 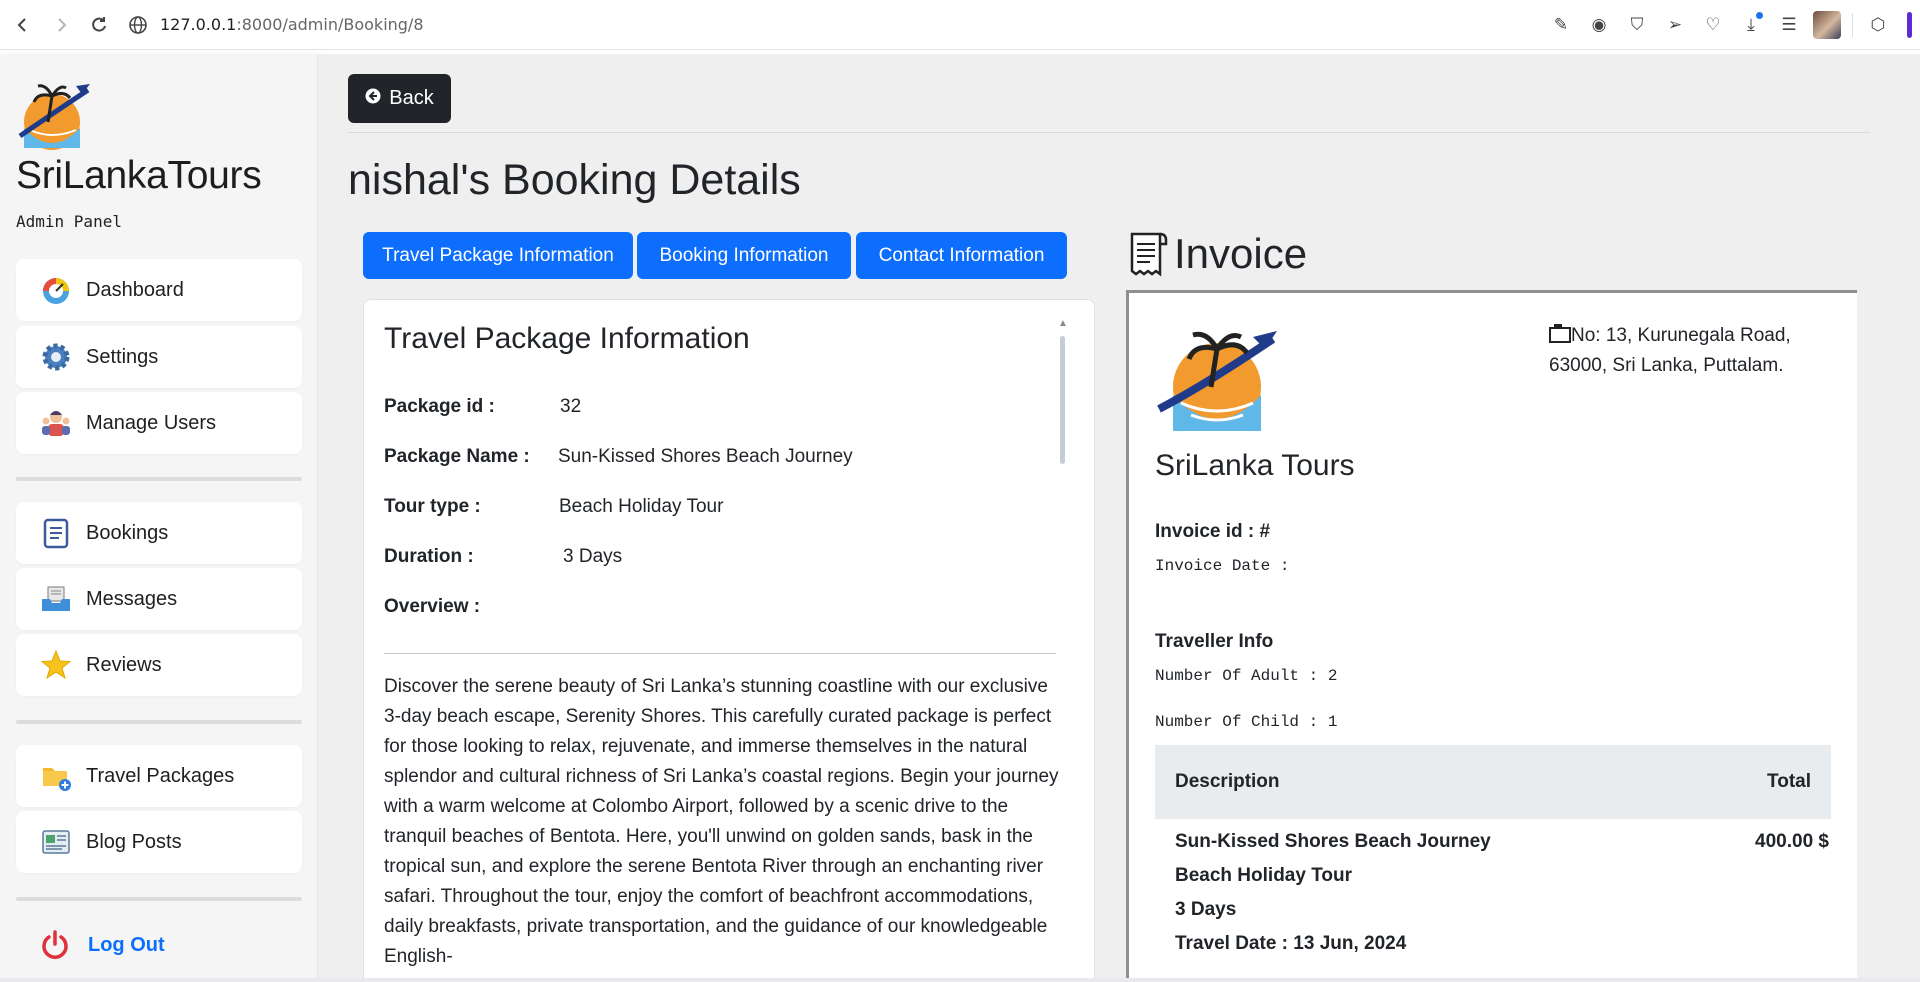 I want to click on row-key: Duration :, so click(x=429, y=556).